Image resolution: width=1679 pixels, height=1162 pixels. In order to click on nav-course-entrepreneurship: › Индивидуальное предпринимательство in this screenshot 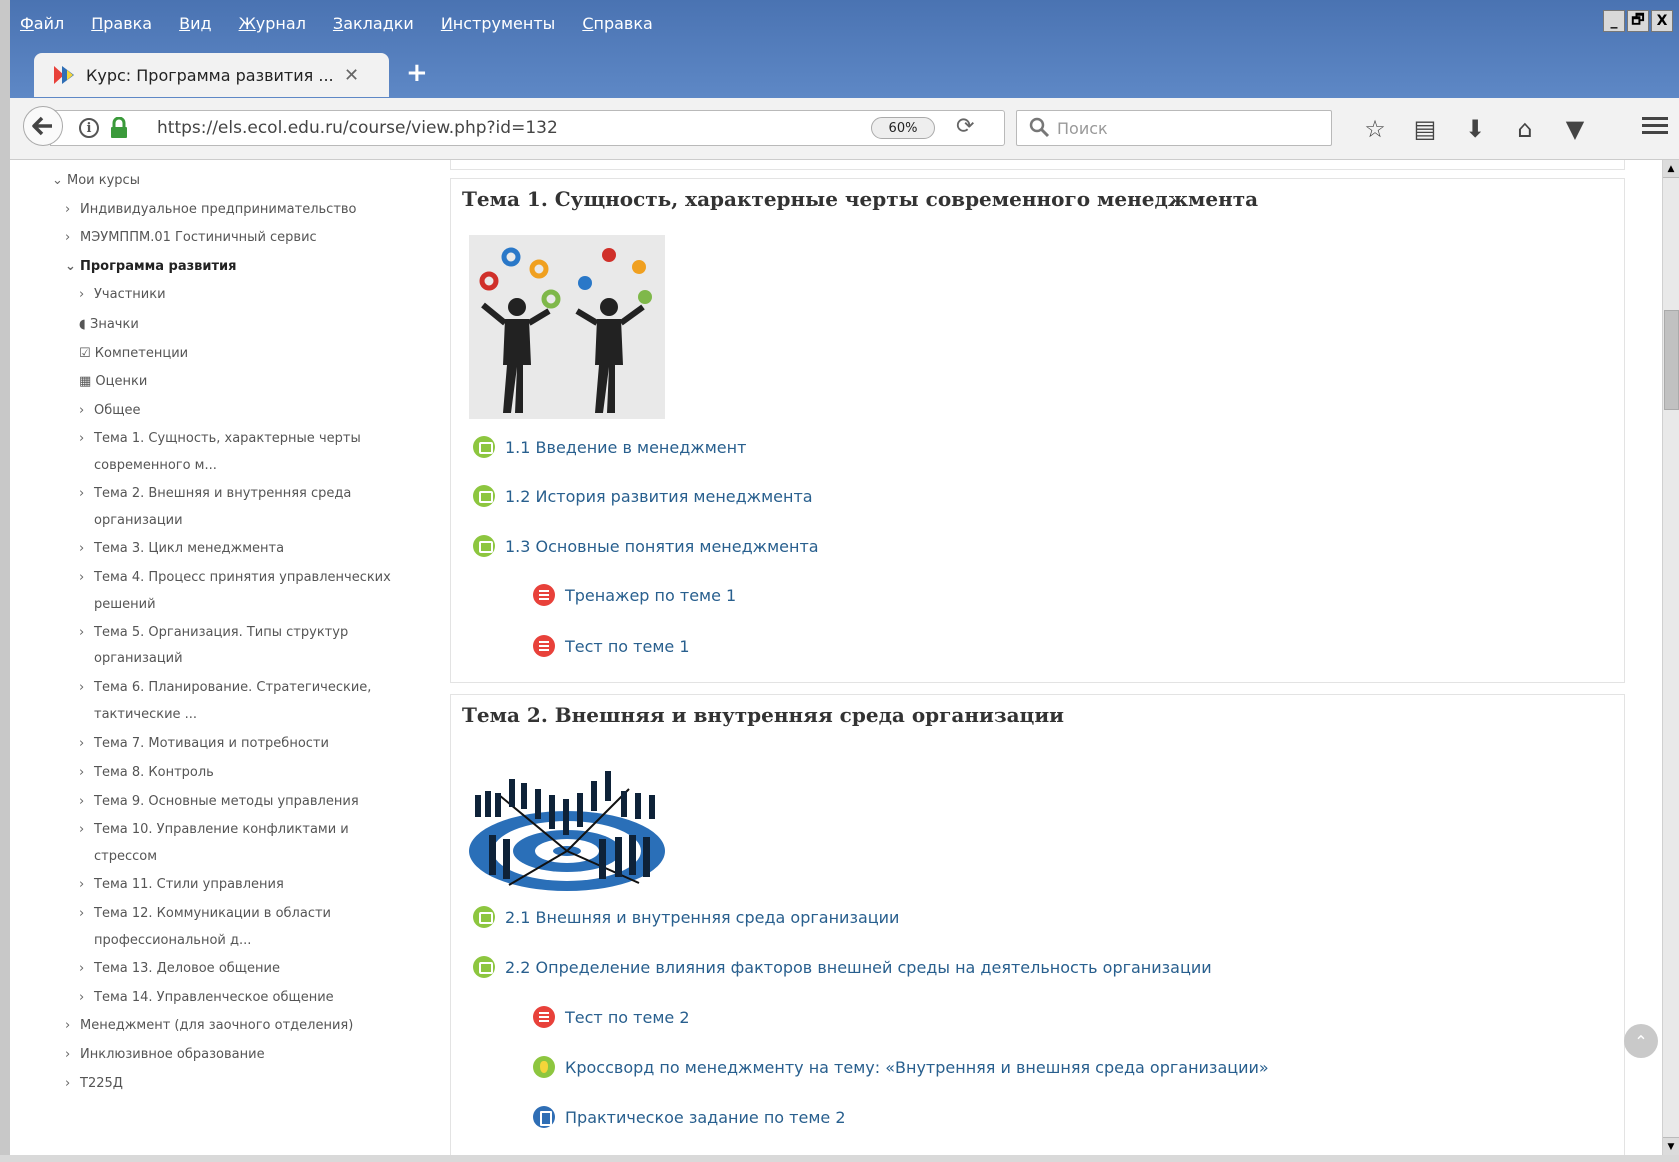, I will do `click(211, 210)`.